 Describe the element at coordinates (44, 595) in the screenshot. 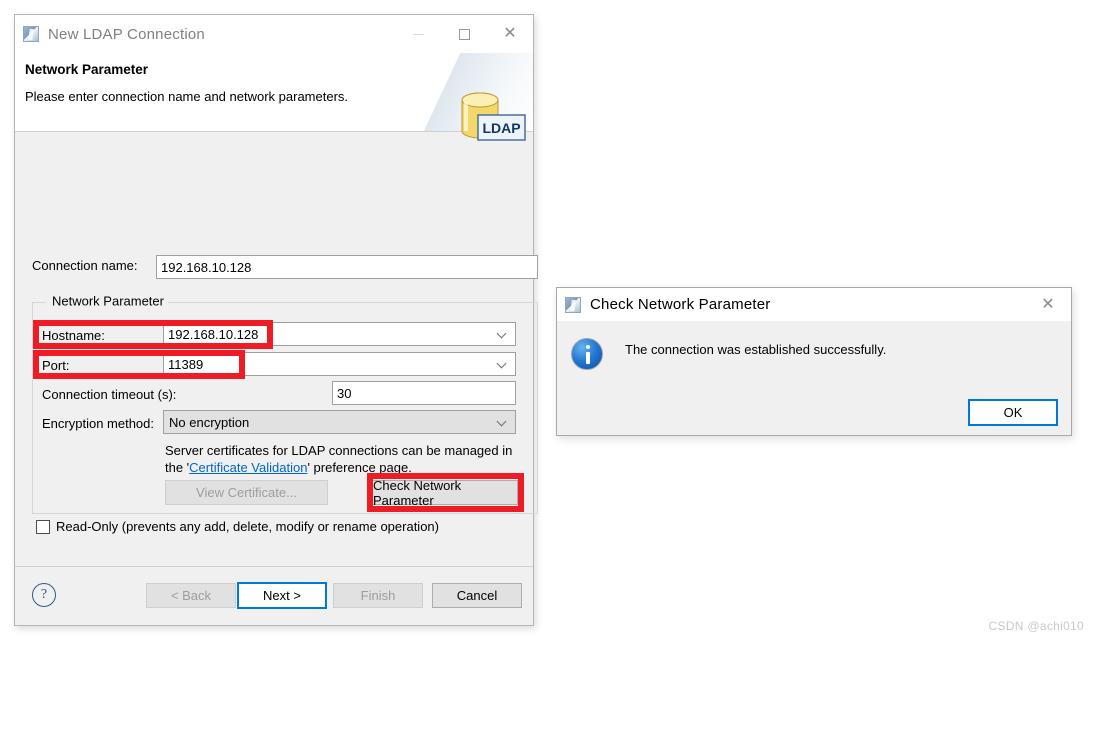

I see `help-icon: ?` at that location.